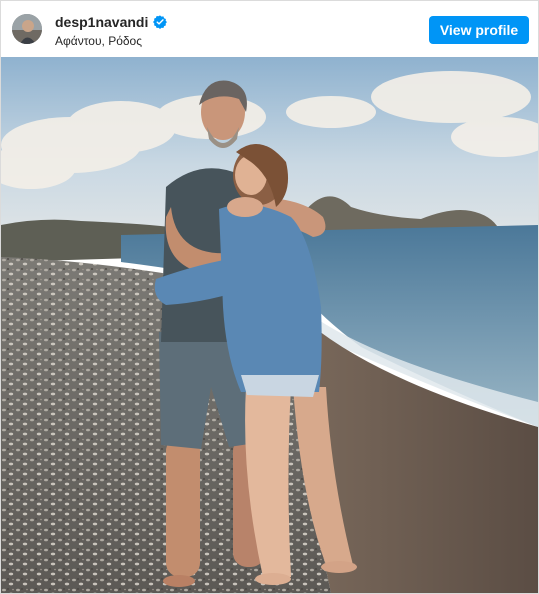 The width and height of the screenshot is (539, 594). Describe the element at coordinates (101, 22) in the screenshot. I see `username: desp1navandi` at that location.